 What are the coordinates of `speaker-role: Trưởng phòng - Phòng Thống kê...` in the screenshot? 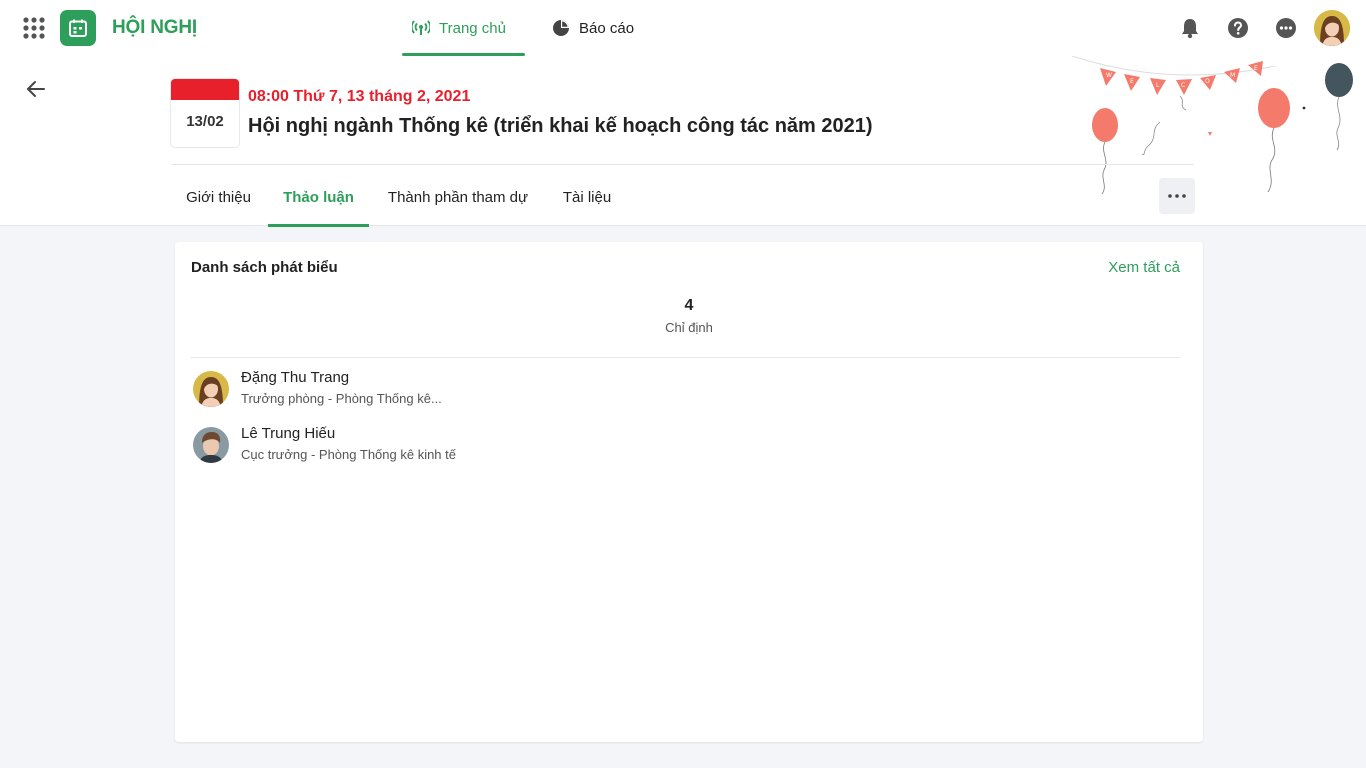 It's located at (341, 398).